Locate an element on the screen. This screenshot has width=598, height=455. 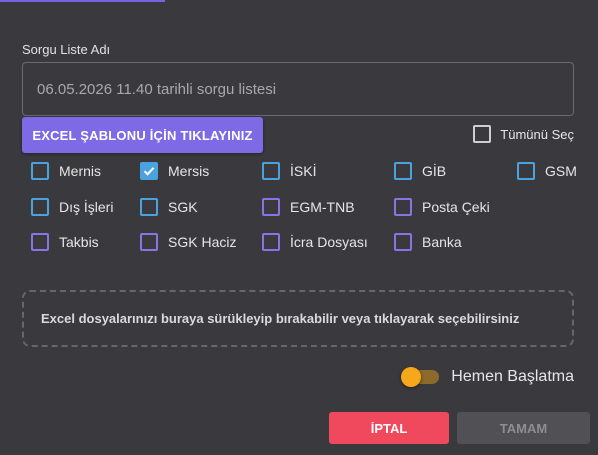
checkbox-box-checked is located at coordinates (149, 171).